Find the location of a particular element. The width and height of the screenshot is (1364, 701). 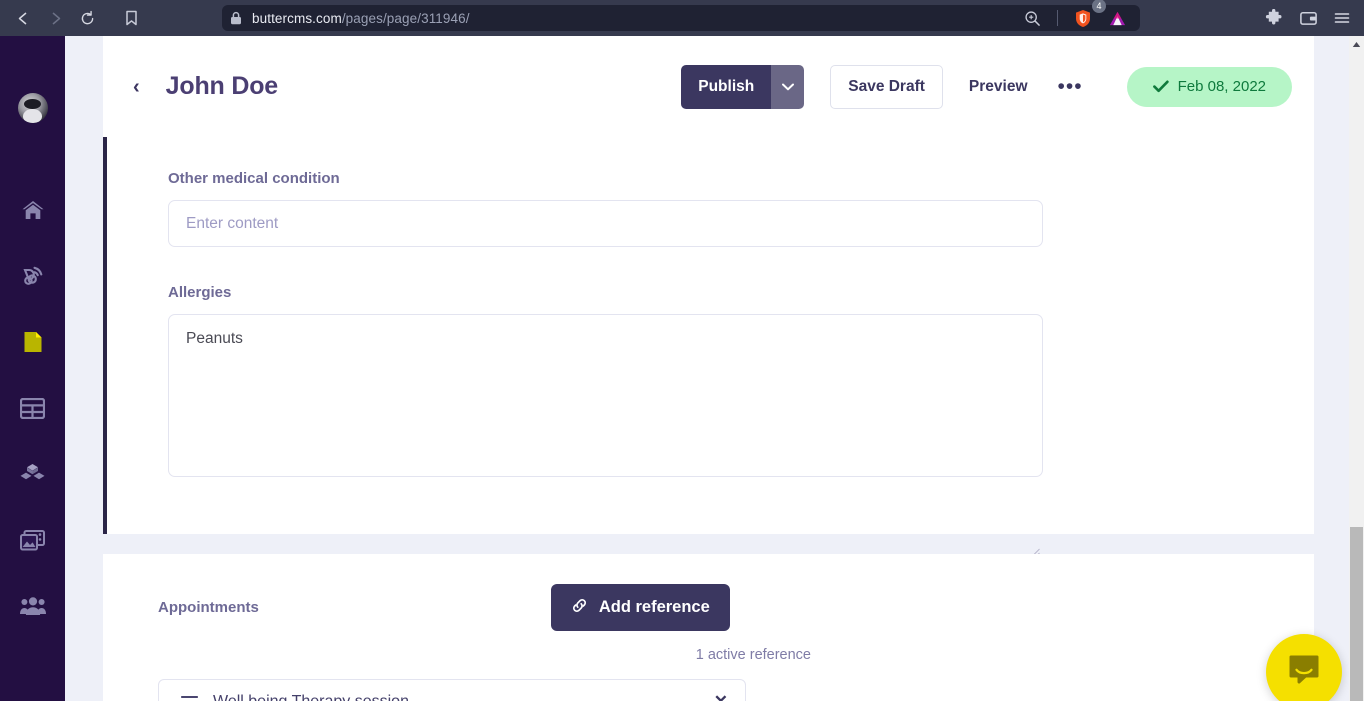

home-icon is located at coordinates (33, 210).